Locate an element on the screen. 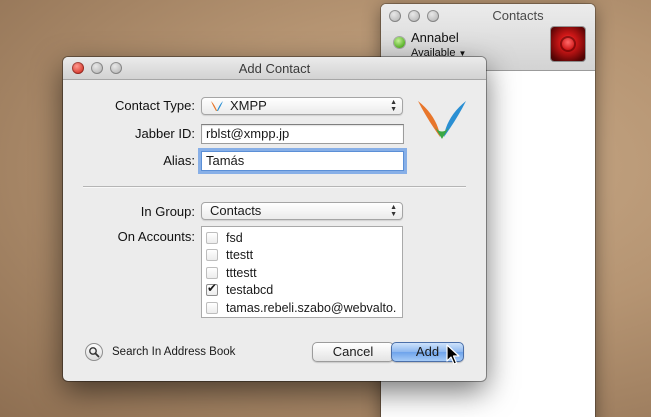  list-item: ttestt is located at coordinates (302, 256).